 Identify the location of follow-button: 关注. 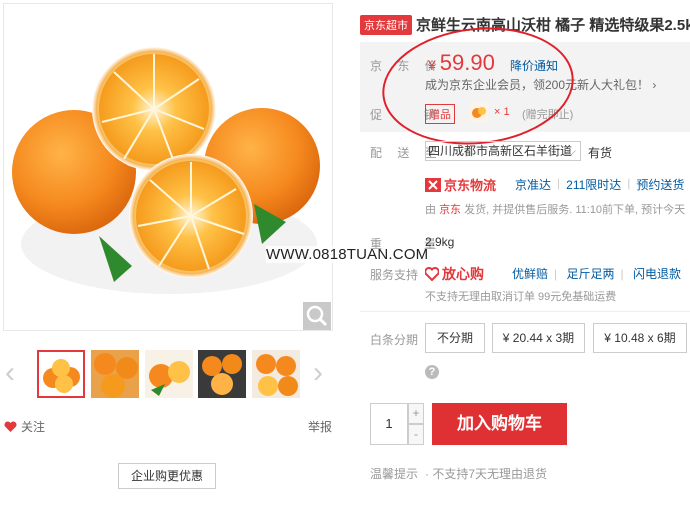
(24, 426).